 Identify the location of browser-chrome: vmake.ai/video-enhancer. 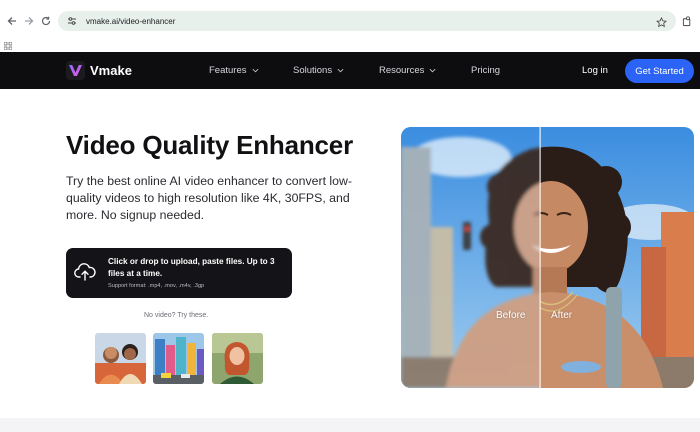
(350, 26).